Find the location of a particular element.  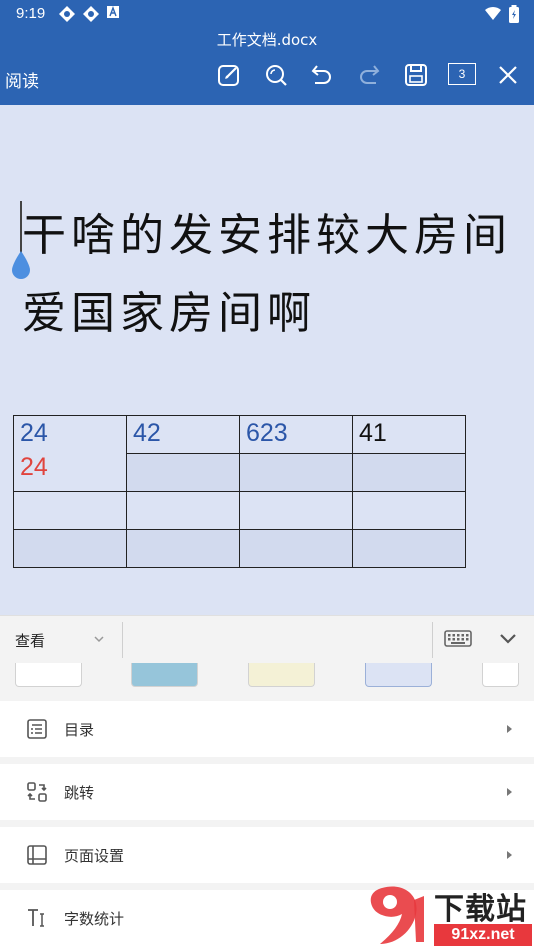

watermark-domain: 91xz.net is located at coordinates (483, 935).